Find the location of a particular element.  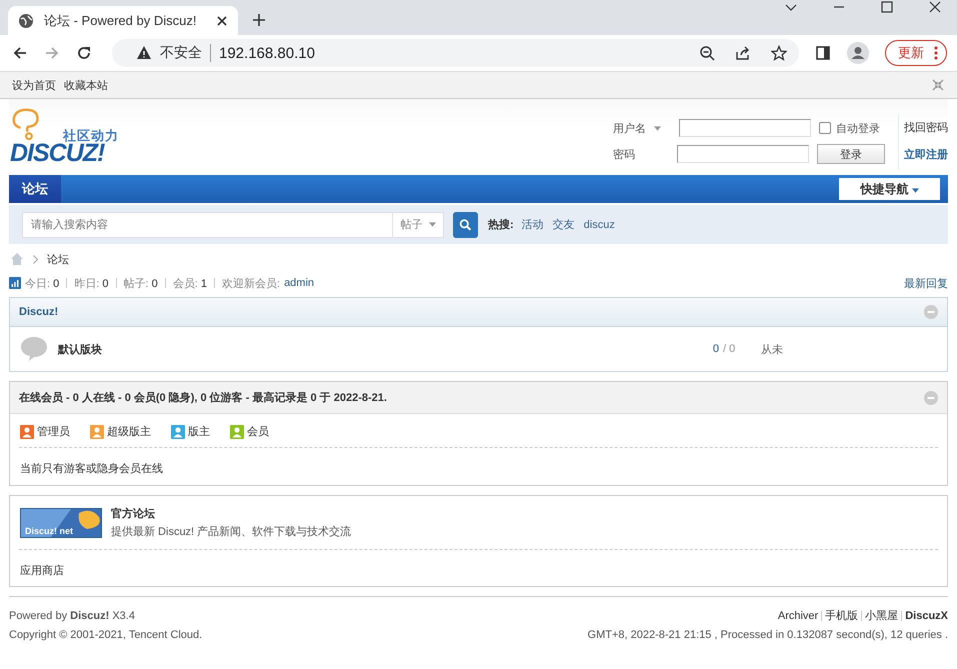

hot-search-link: 交友 is located at coordinates (563, 224).